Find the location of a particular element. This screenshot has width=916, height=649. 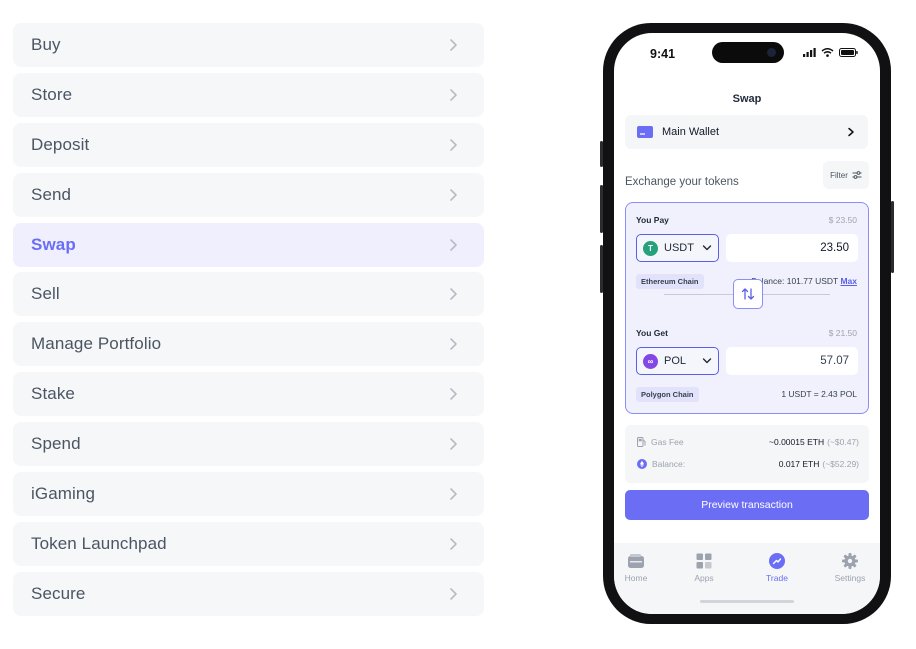

pay-amount-input: 23.50 is located at coordinates (792, 248).